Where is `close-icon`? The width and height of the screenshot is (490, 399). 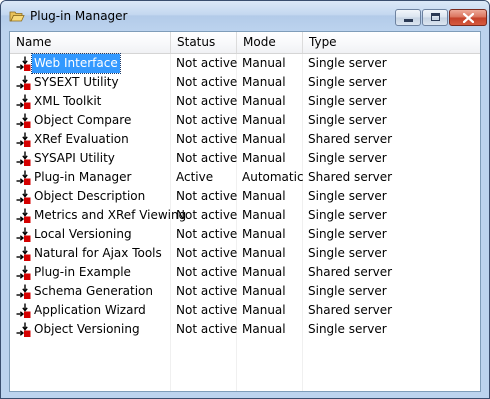 close-icon is located at coordinates (468, 18).